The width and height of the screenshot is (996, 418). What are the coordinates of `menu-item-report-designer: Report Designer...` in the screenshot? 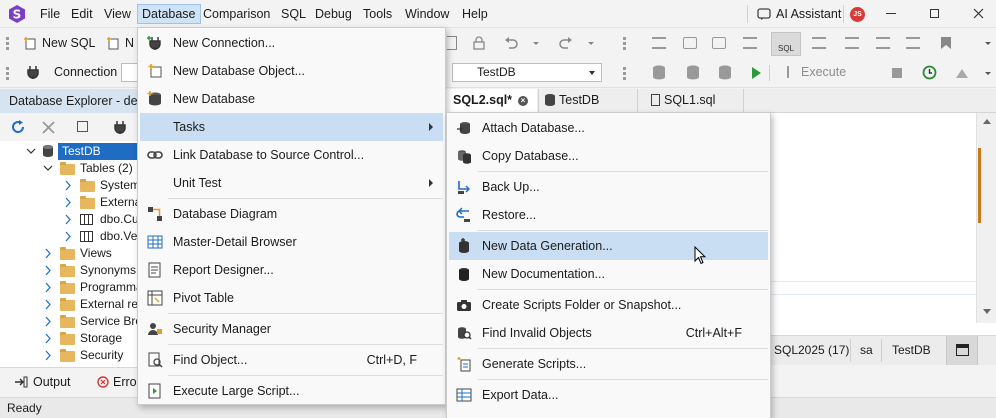 It's located at (291, 270).